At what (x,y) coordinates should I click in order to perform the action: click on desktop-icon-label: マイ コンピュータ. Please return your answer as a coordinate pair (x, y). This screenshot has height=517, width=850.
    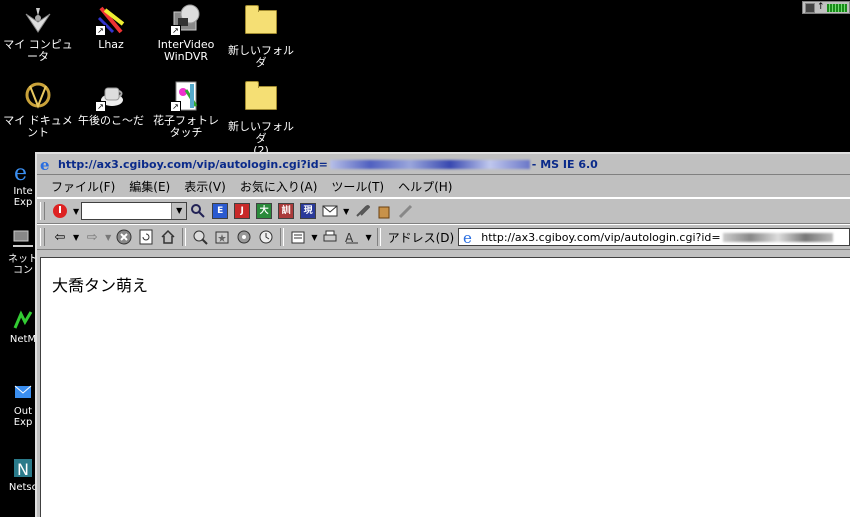
    Looking at the image, I should click on (38, 50).